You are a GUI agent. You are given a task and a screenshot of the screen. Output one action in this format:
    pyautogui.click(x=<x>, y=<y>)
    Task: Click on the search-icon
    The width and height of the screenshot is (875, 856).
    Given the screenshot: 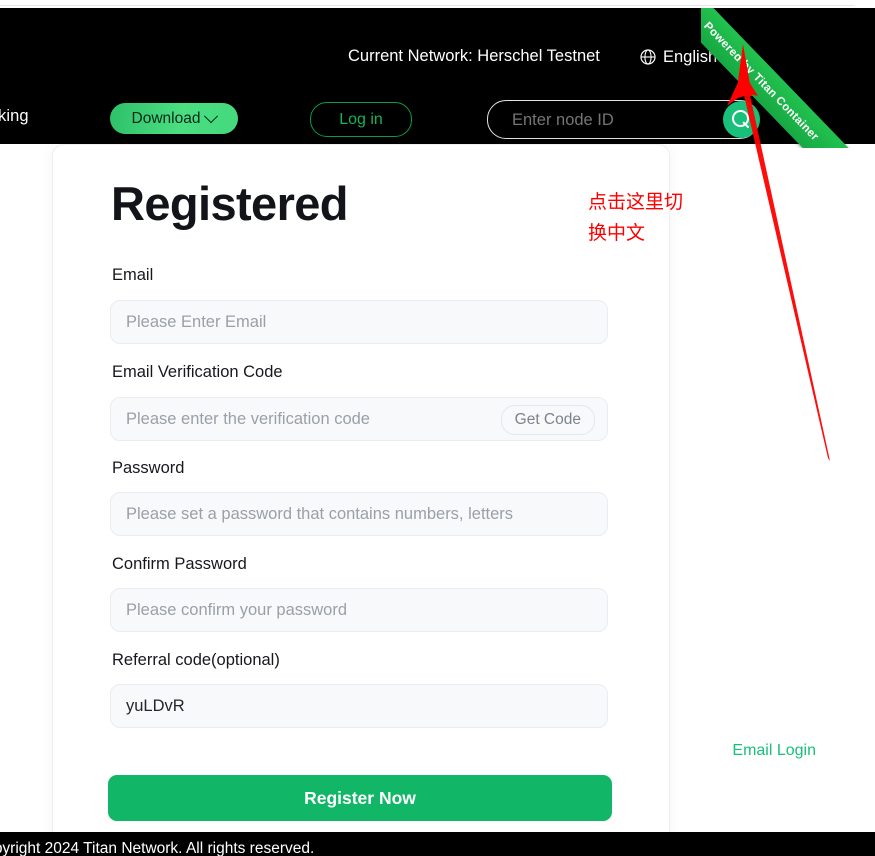 What is the action you would take?
    pyautogui.click(x=741, y=119)
    